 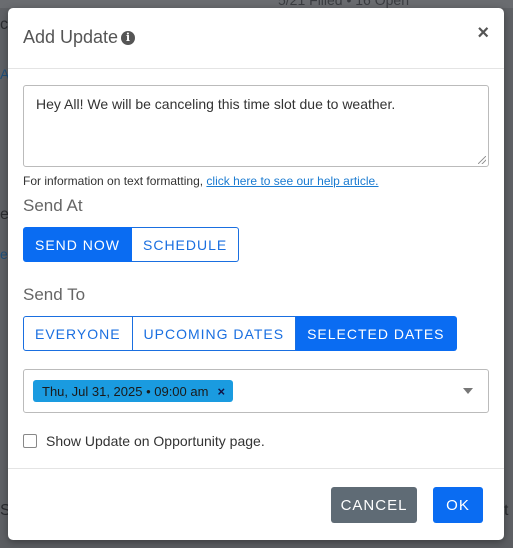 What do you see at coordinates (506, 510) in the screenshot?
I see `background-fragment: t` at bounding box center [506, 510].